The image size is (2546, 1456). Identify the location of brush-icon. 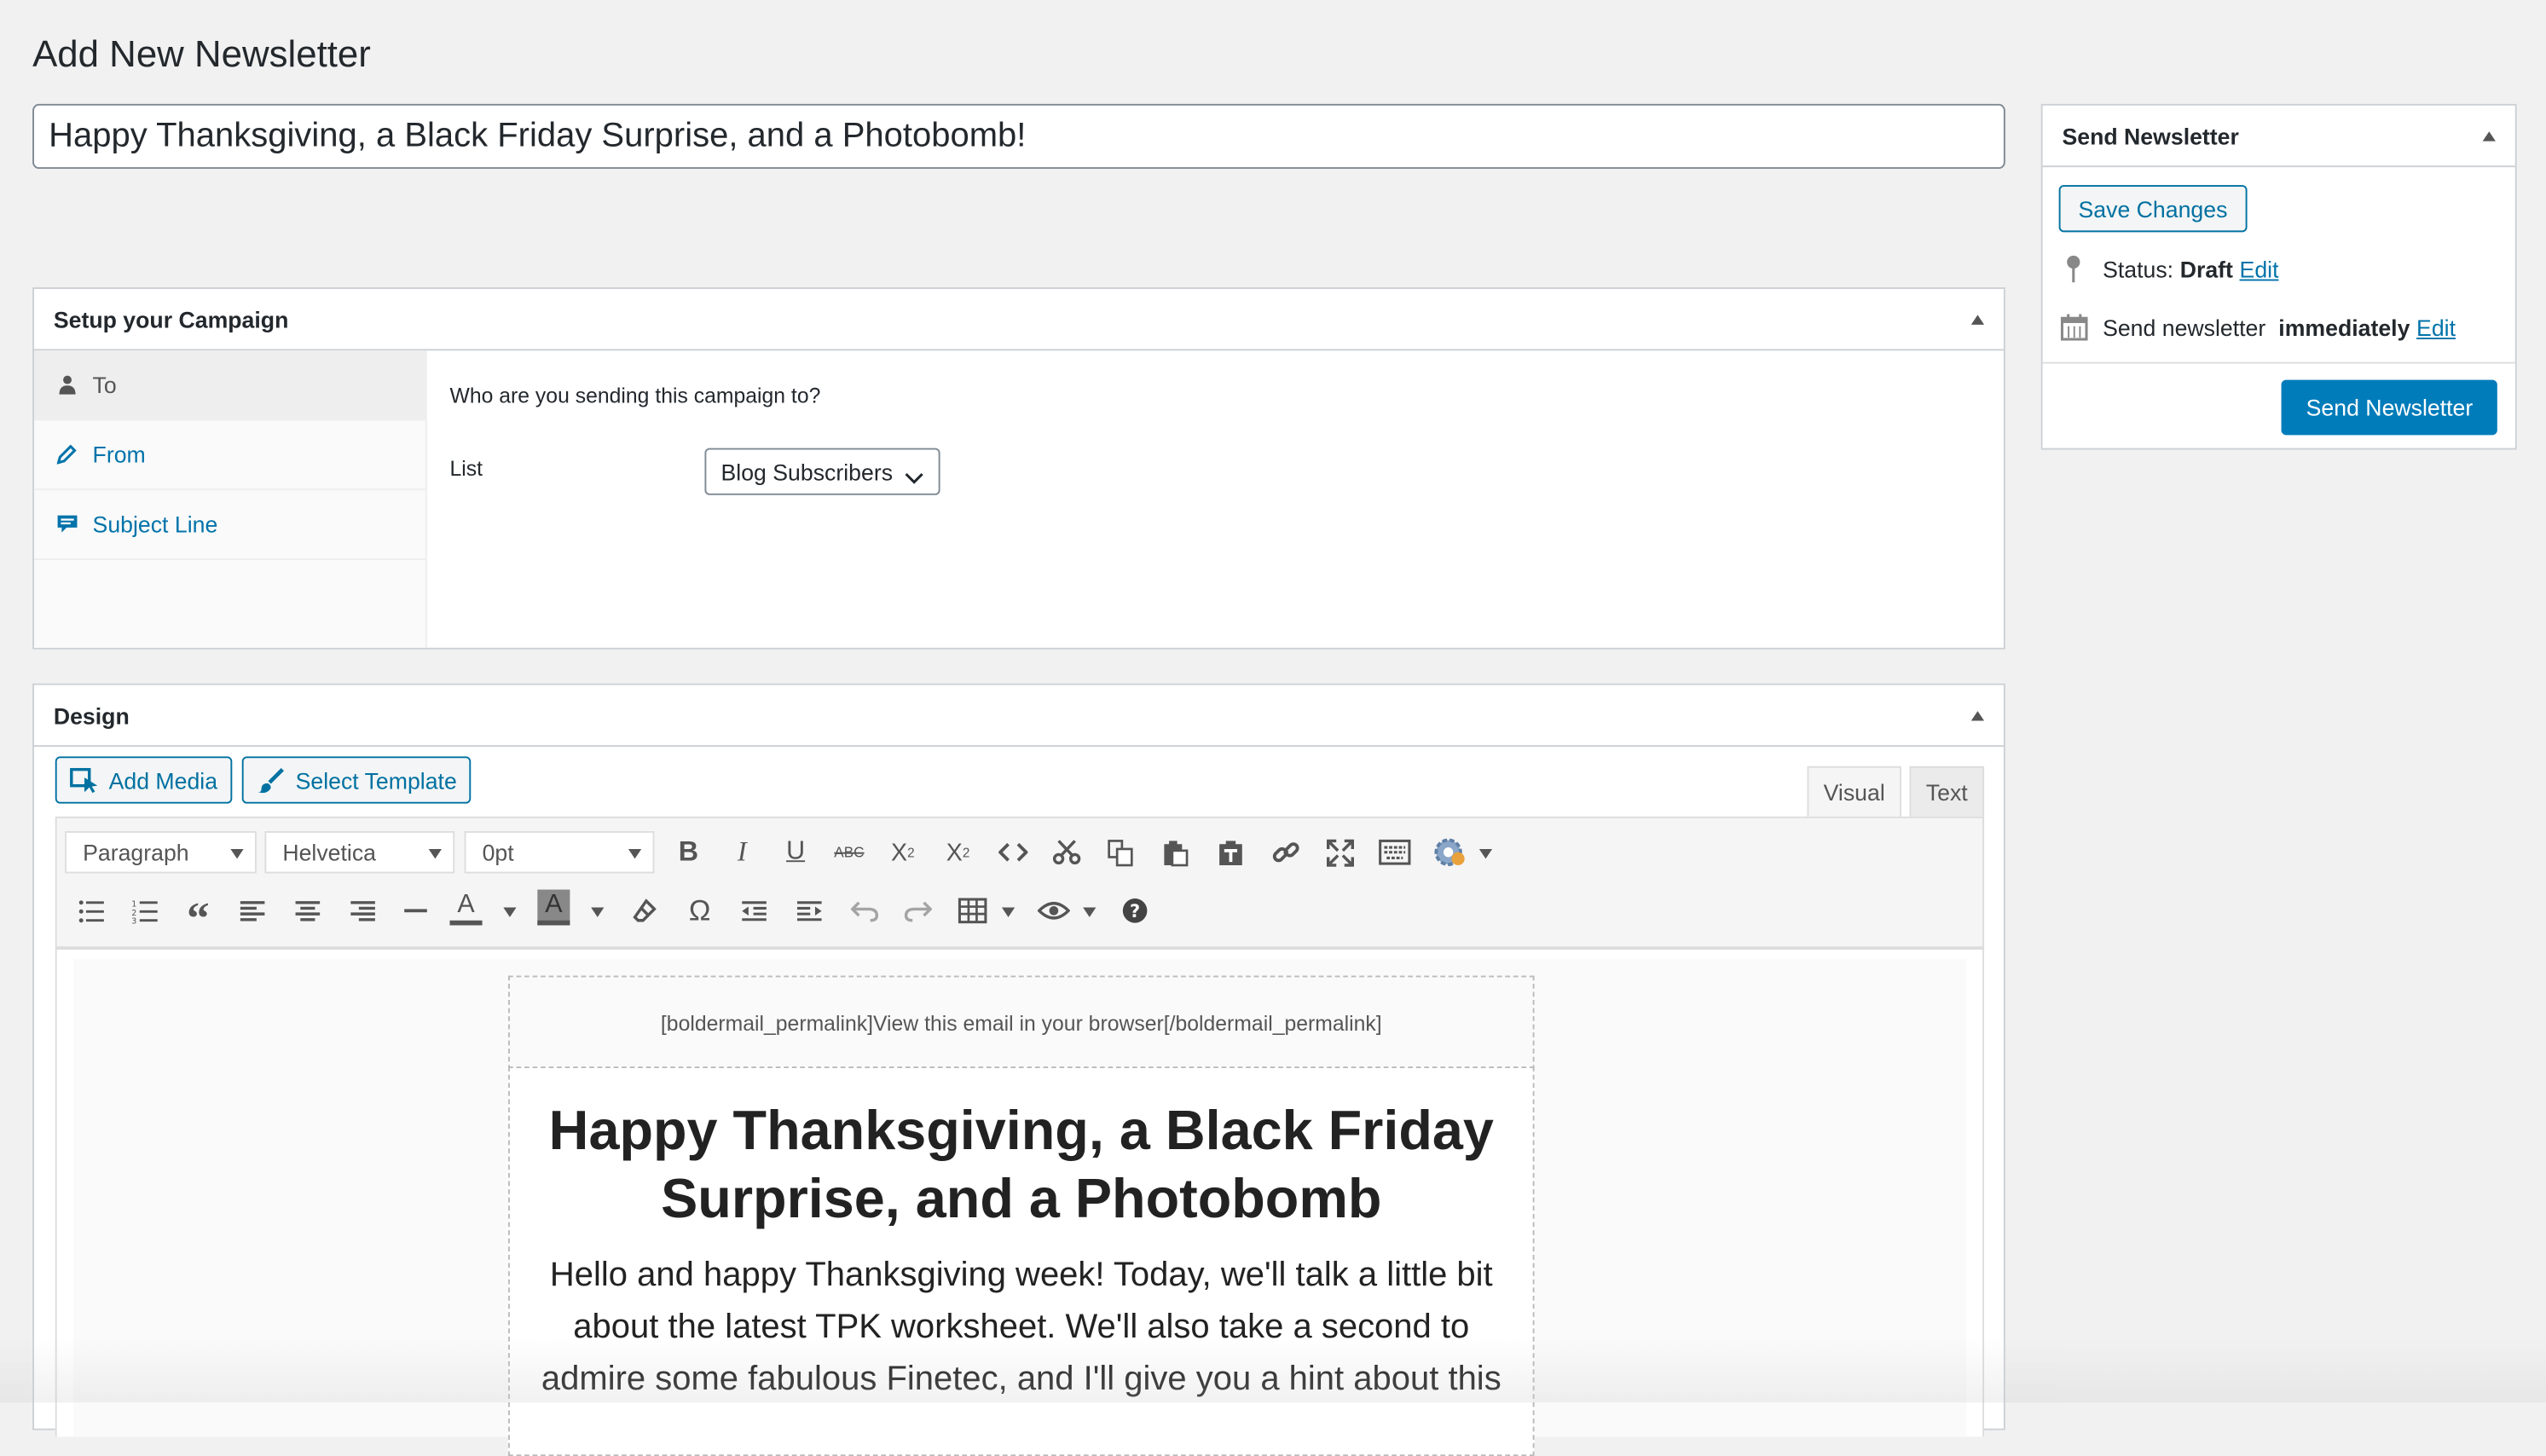
(272, 780).